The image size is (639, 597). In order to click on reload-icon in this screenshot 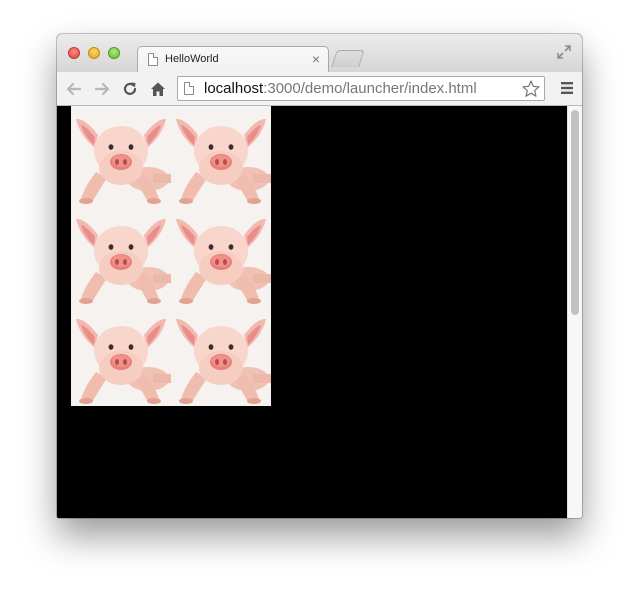, I will do `click(130, 88)`.